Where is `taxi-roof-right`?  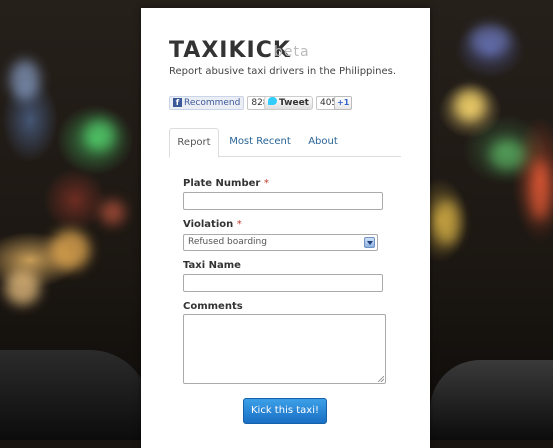
taxi-roof-right is located at coordinates (491, 400).